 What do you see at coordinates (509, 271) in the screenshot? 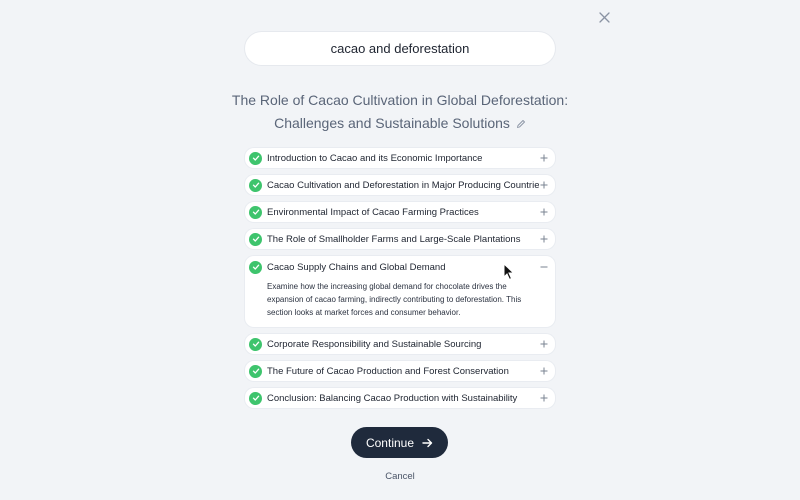
I see `mouse-pointer-icon` at bounding box center [509, 271].